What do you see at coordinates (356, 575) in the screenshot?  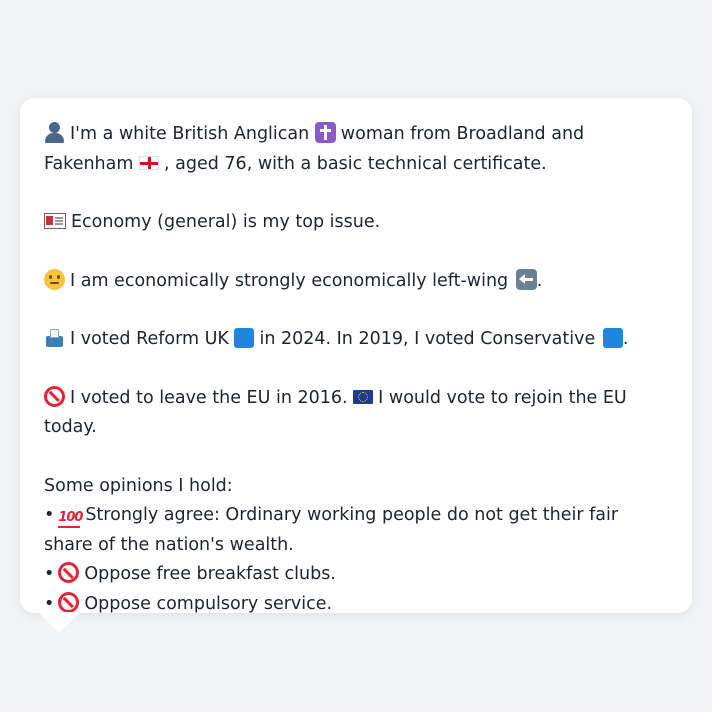 I see `opinion-item: • Oppose free breakfast clubs.` at bounding box center [356, 575].